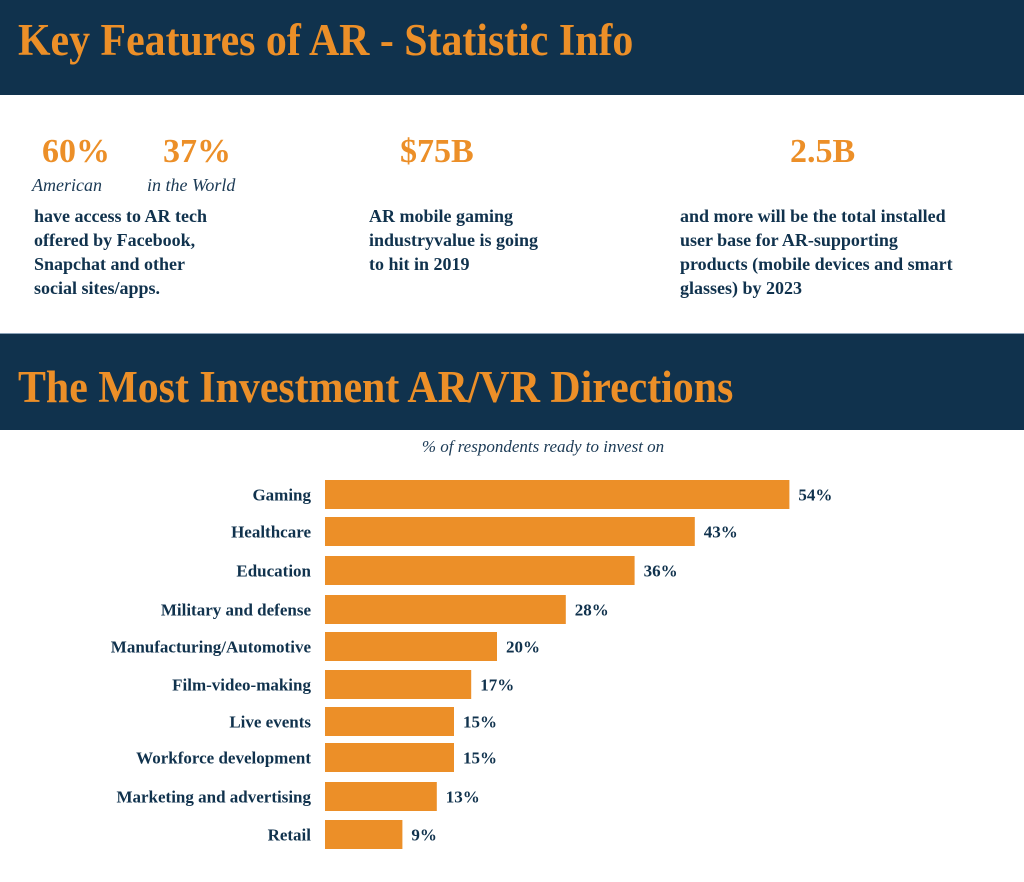 This screenshot has height=882, width=1024. Describe the element at coordinates (273, 571) in the screenshot. I see `category-label: Education` at that location.